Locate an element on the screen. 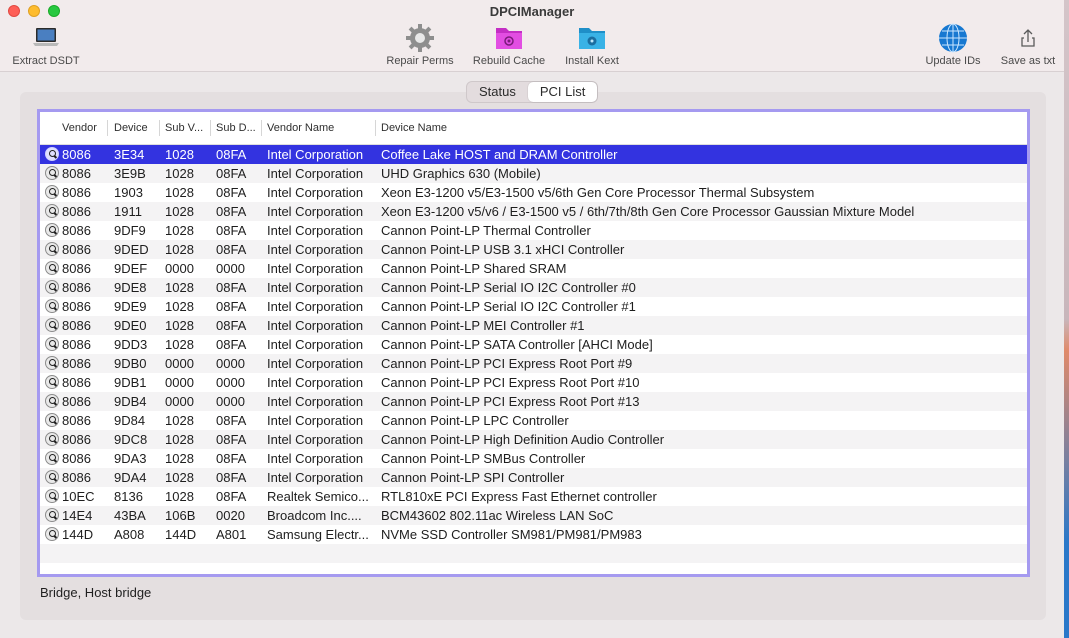 The image size is (1069, 638). repair-perms-button: Repair Perms is located at coordinates (420, 45).